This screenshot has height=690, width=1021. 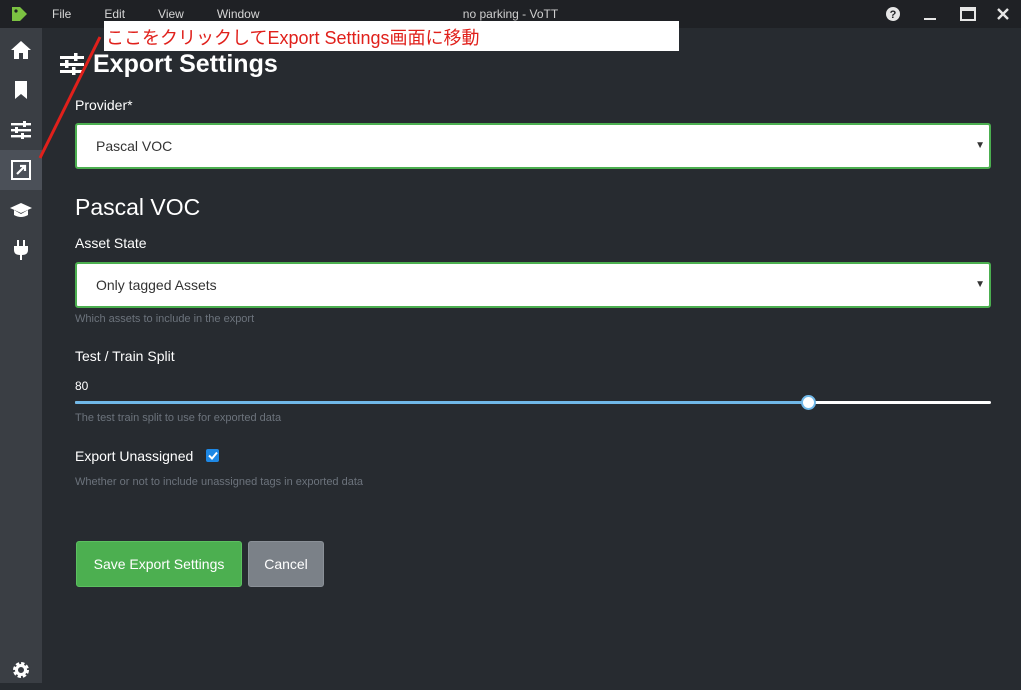 I want to click on split-slider-fill, so click(x=441, y=402).